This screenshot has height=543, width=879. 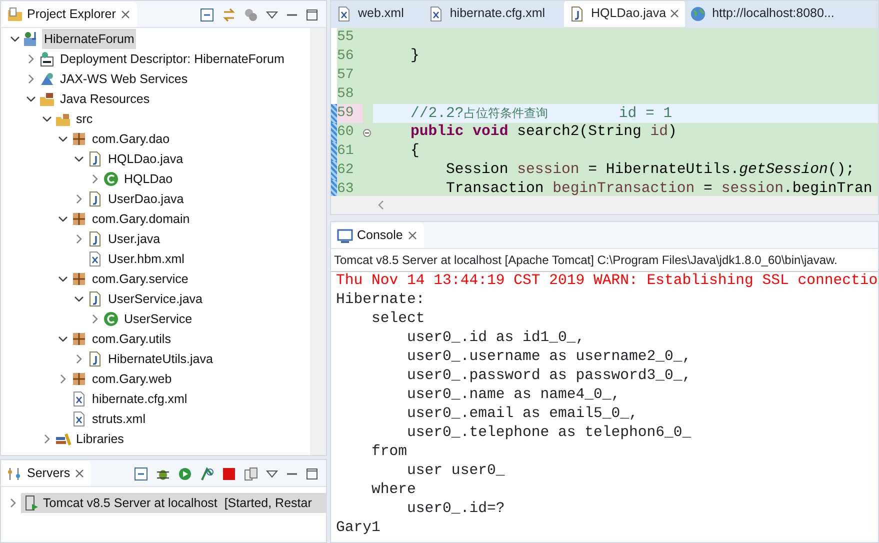 What do you see at coordinates (140, 399) in the screenshot?
I see `tree-item: hibernate.cfg.xml` at bounding box center [140, 399].